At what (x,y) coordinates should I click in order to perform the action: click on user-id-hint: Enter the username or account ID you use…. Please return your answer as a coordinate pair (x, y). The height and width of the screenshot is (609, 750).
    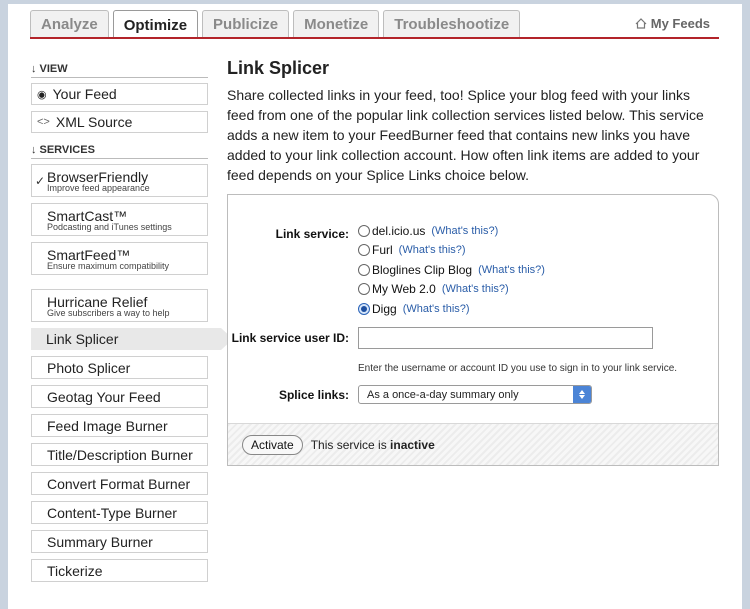
    Looking at the image, I should click on (518, 368).